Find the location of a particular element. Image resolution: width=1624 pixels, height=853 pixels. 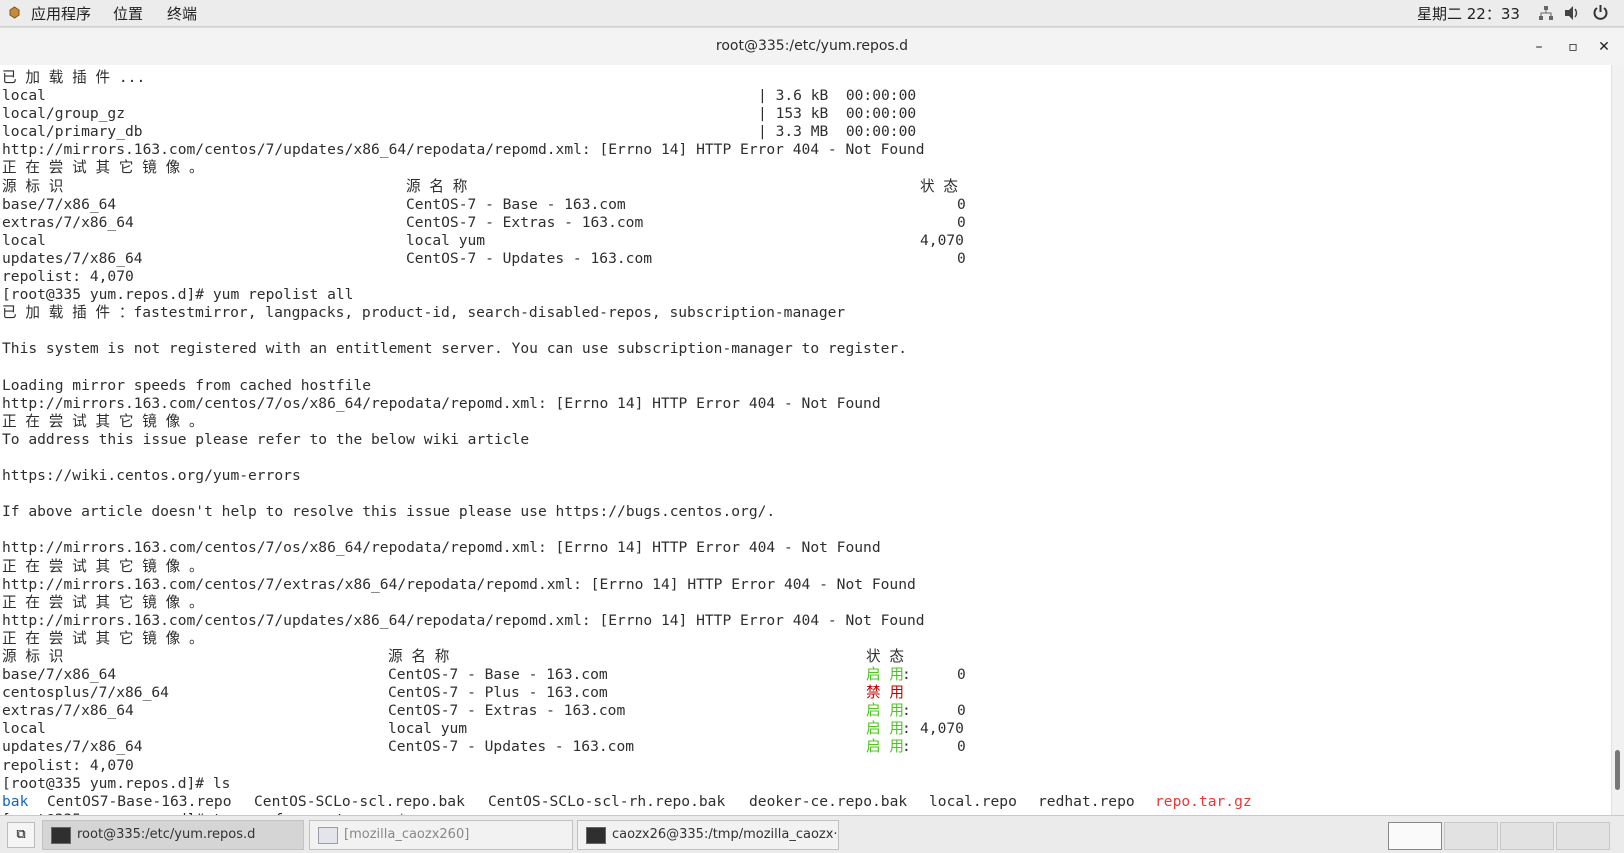

terminal-column-text: 4,070 is located at coordinates (942, 729).